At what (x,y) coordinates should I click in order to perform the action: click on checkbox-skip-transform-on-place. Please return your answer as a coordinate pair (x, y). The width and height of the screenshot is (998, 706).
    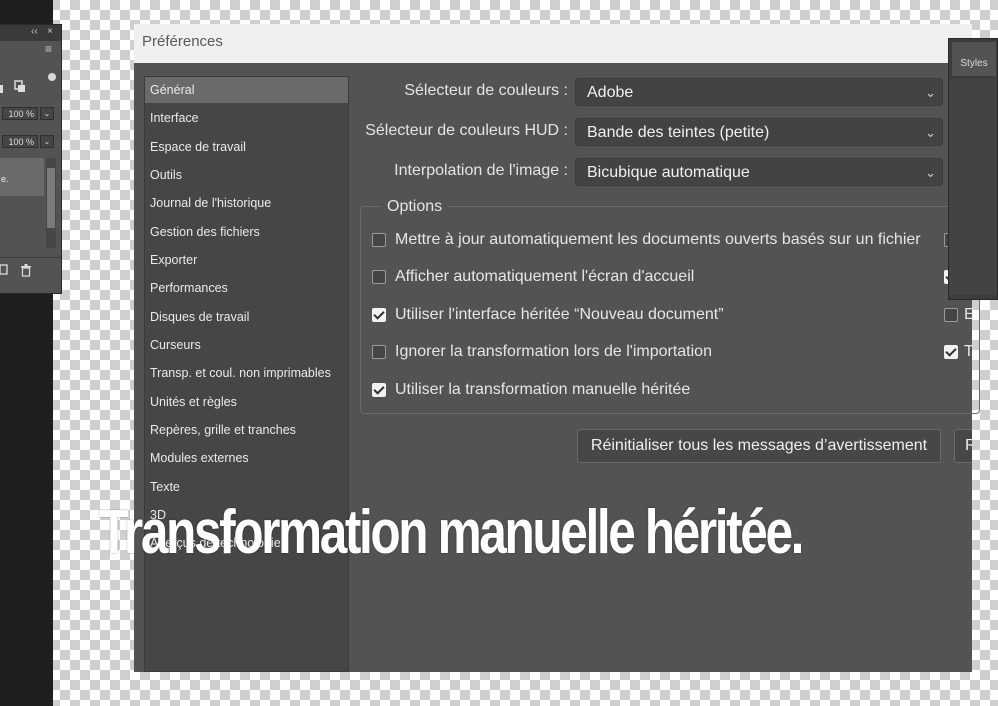
    Looking at the image, I should click on (379, 352).